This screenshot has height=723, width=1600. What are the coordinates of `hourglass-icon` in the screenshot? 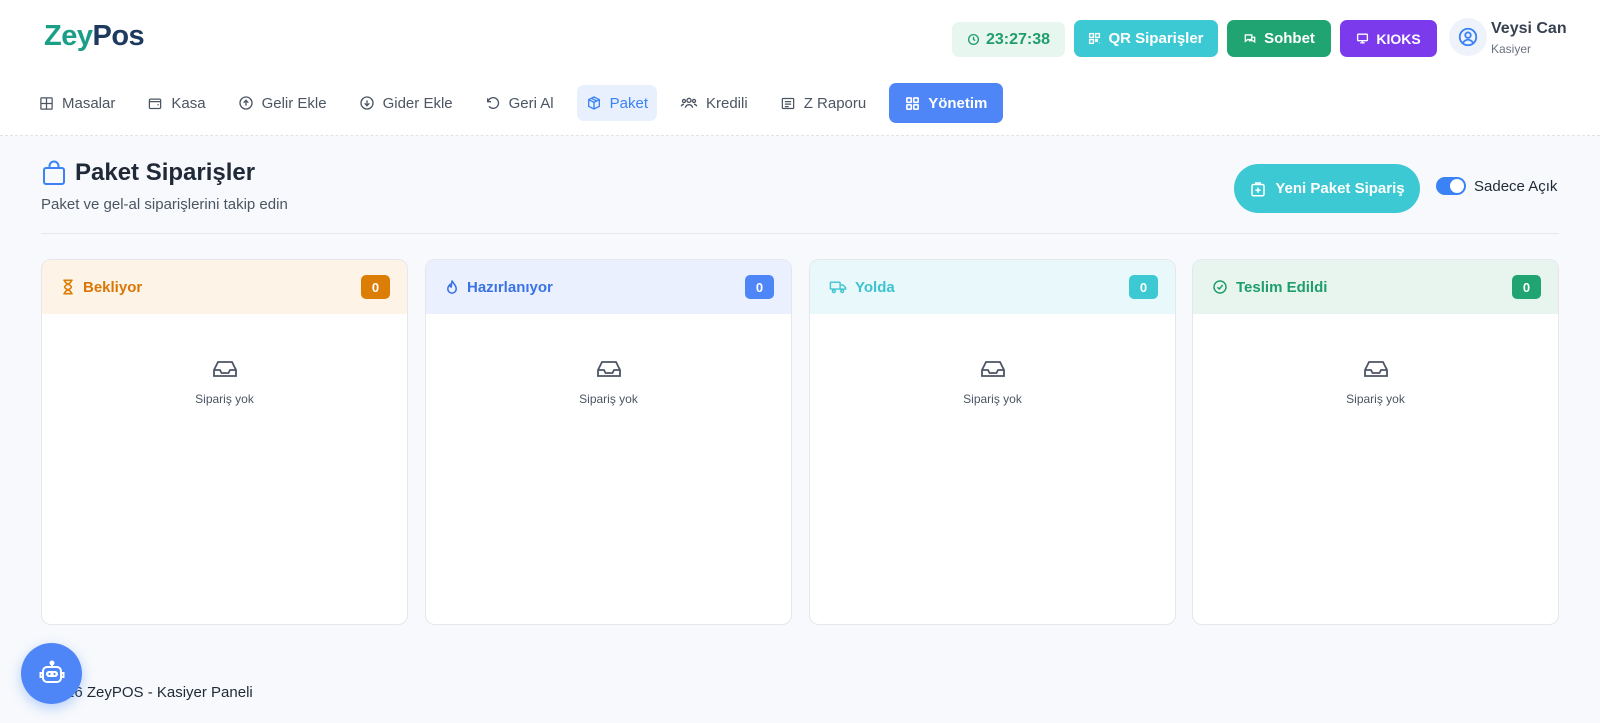 It's located at (68, 287).